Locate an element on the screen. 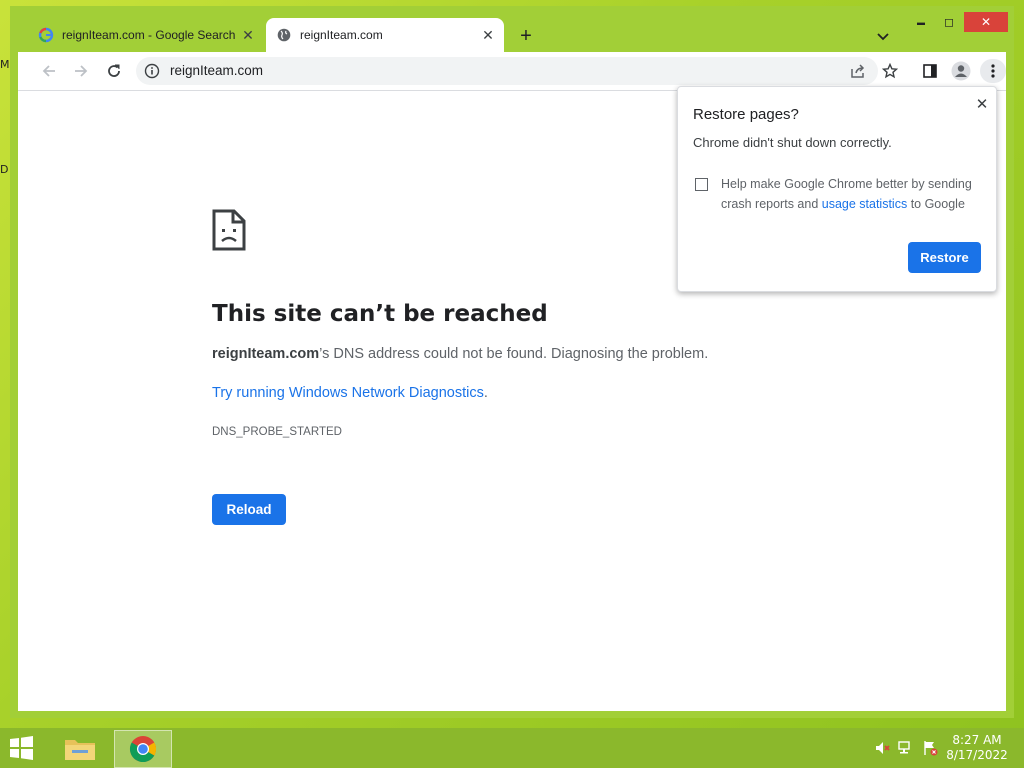 The image size is (1024, 768). forward-arrow-icon is located at coordinates (81, 71).